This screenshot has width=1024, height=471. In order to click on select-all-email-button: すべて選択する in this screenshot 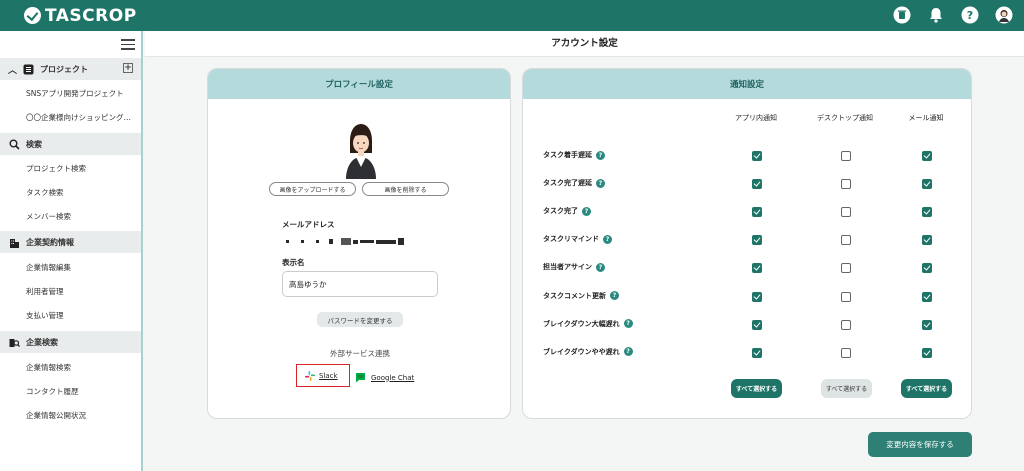, I will do `click(926, 388)`.